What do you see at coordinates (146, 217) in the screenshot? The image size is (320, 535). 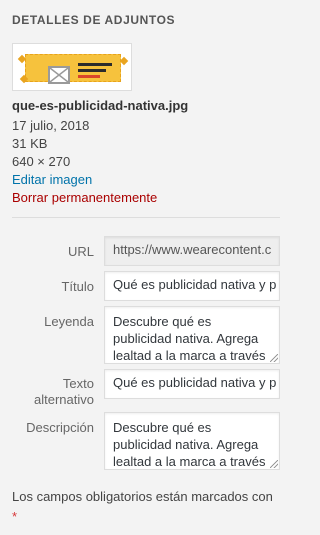 I see `divider` at bounding box center [146, 217].